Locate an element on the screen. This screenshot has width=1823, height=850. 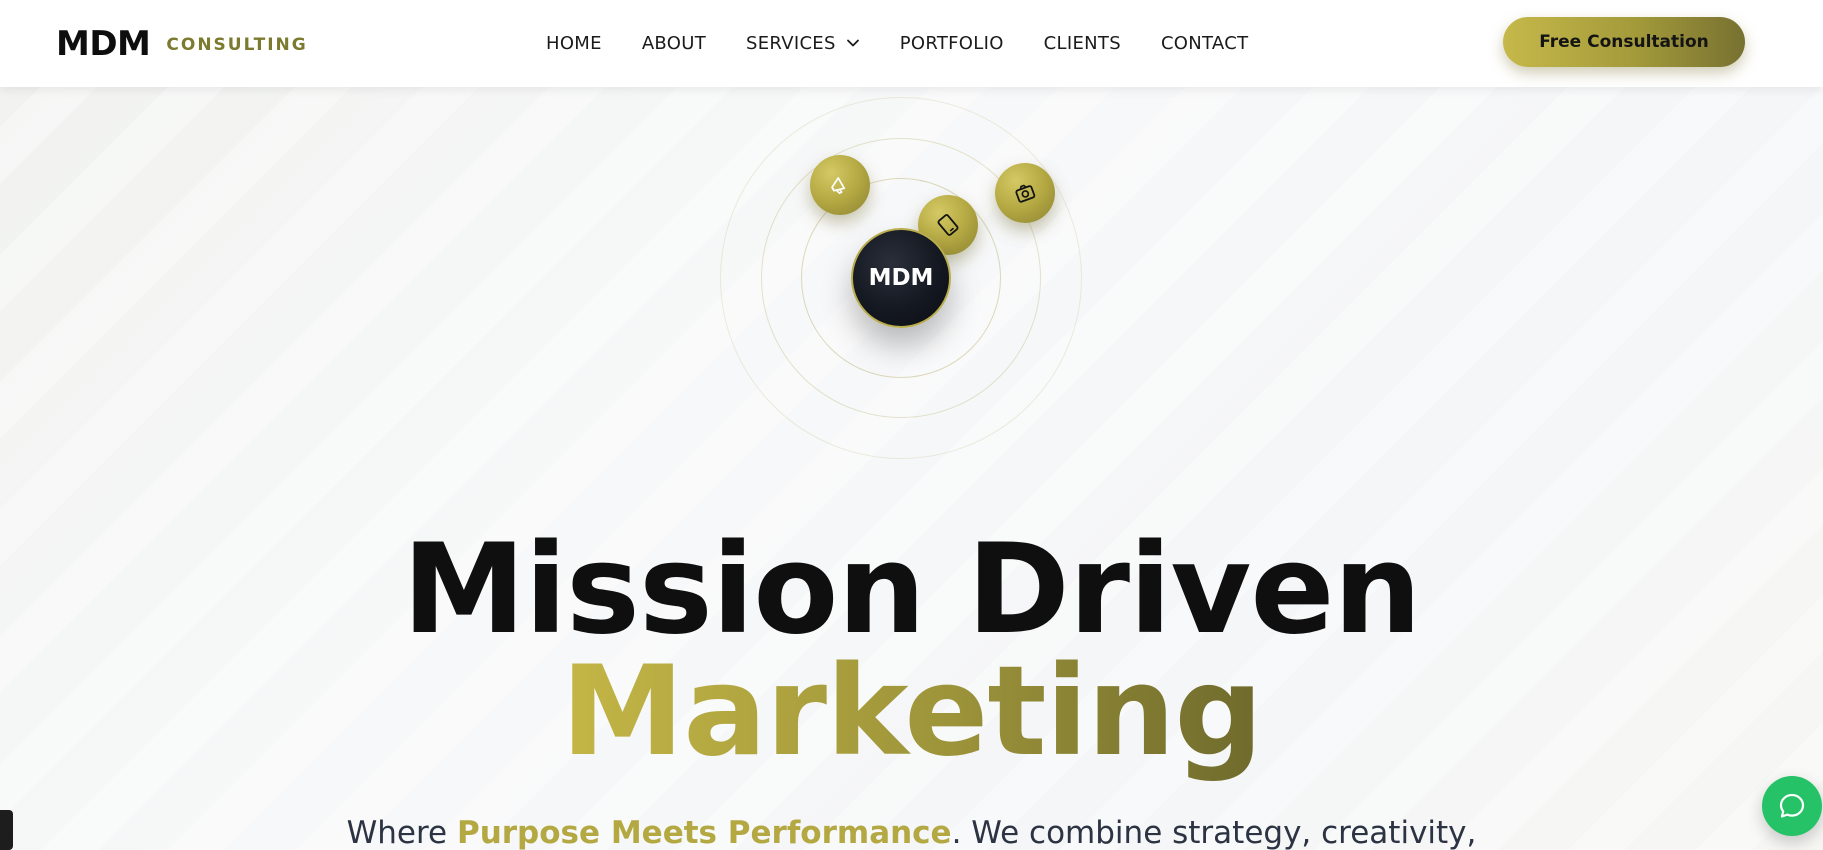
nav-portfolio: PORTFOLIO is located at coordinates (952, 43).